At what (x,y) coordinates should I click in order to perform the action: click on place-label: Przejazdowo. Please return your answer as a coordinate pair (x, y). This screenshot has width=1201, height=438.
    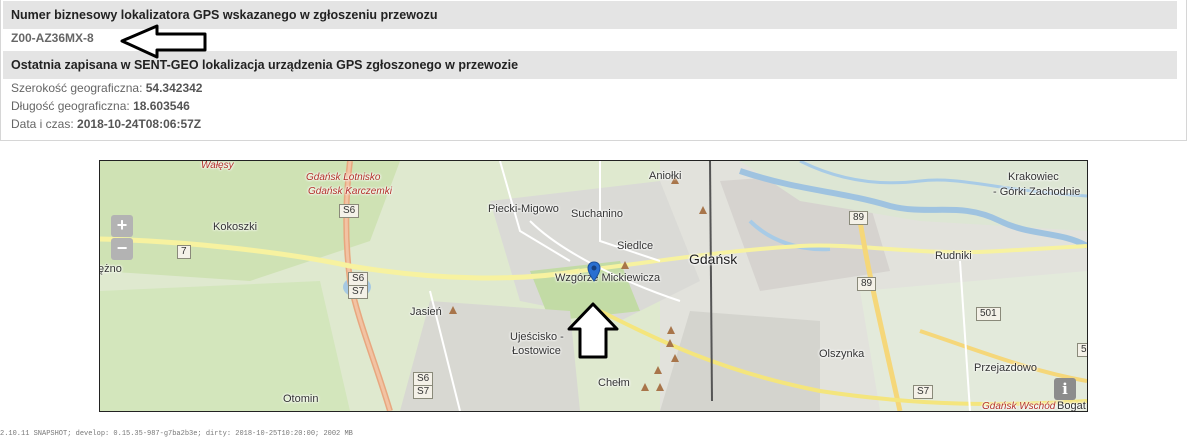
    Looking at the image, I should click on (1005, 368).